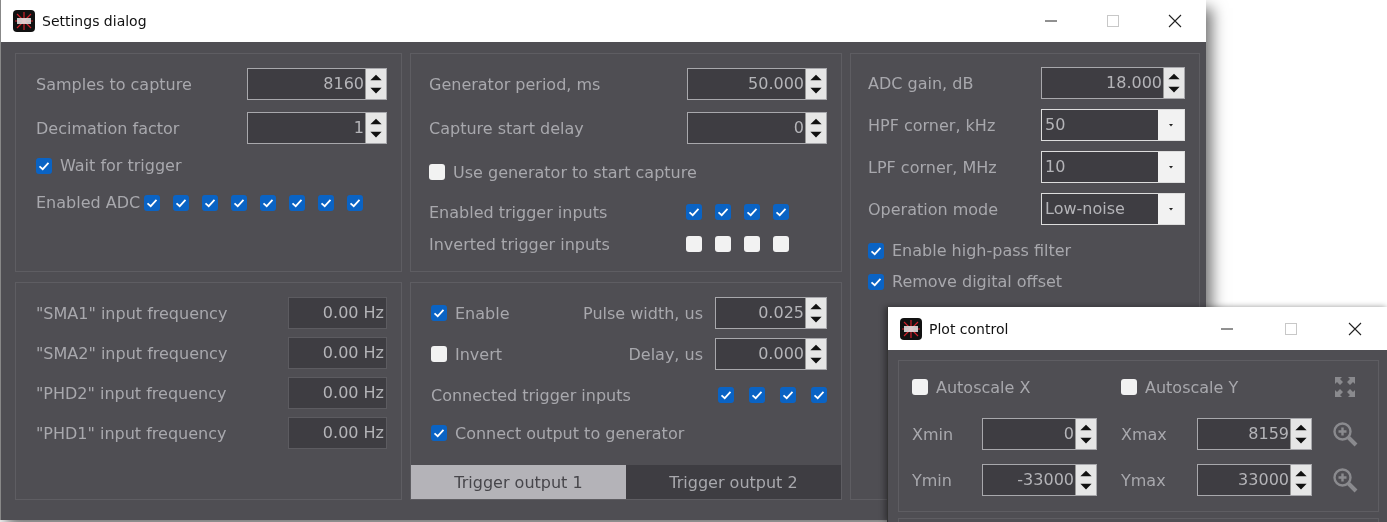 Image resolution: width=1387 pixels, height=522 pixels. Describe the element at coordinates (983, 387) in the screenshot. I see `checkbox-label: Autoscale X` at that location.